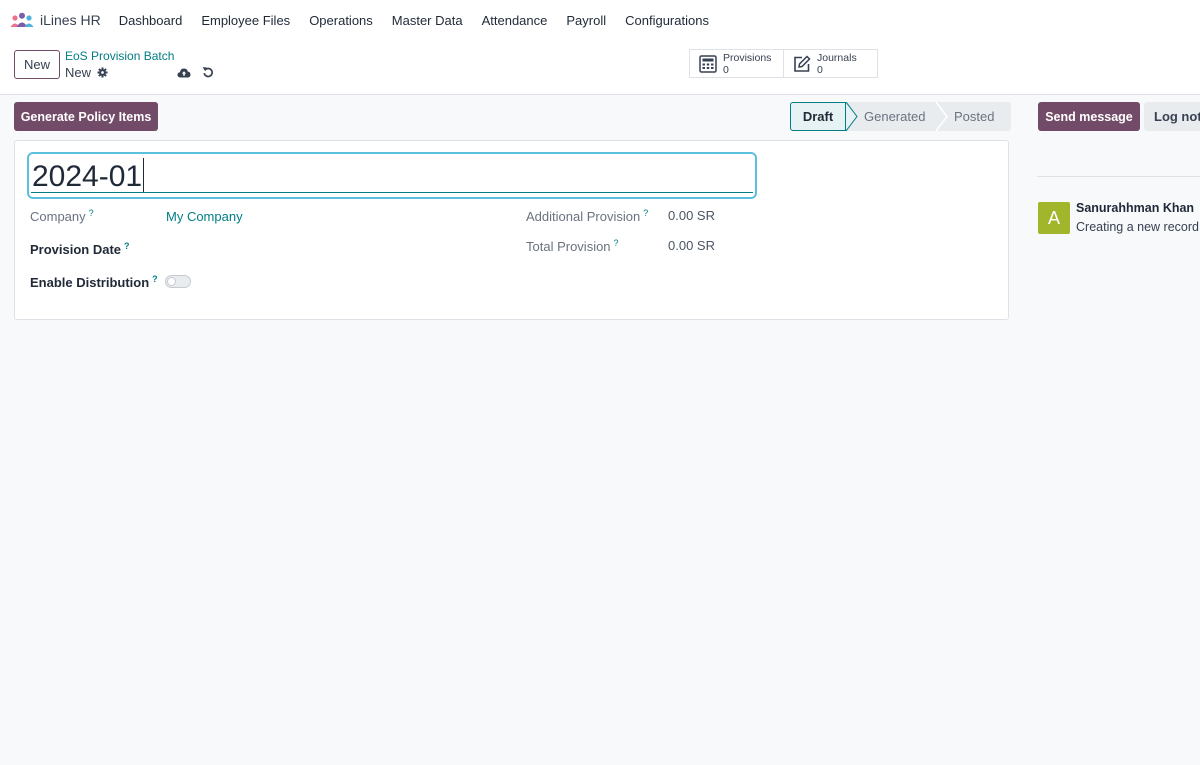 The height and width of the screenshot is (765, 1200). What do you see at coordinates (37, 64) in the screenshot?
I see `new-button: New` at bounding box center [37, 64].